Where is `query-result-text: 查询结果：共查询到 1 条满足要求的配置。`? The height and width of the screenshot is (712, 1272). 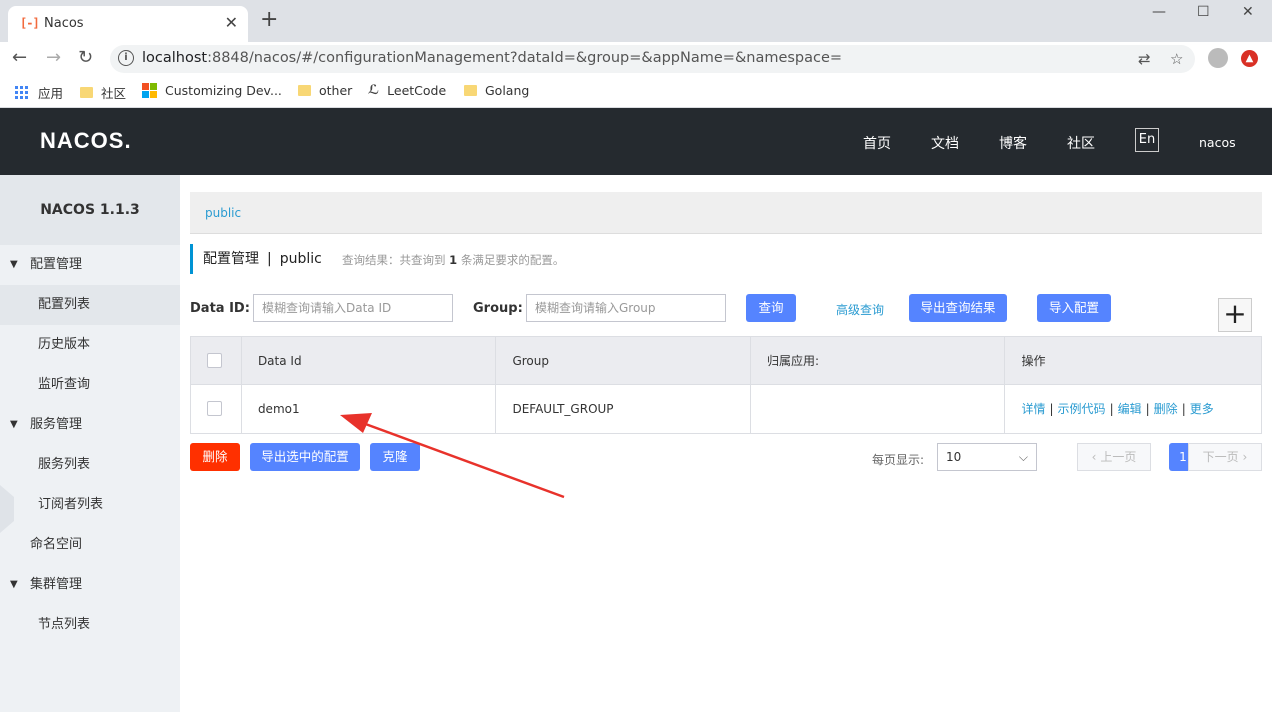
query-result-text: 查询结果：共查询到 1 条满足要求的配置。 is located at coordinates (453, 260).